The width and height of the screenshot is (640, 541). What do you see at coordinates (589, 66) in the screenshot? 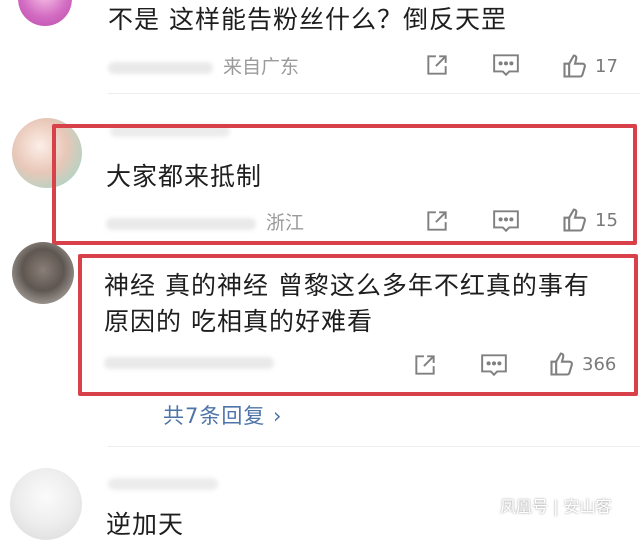
I see `like-button: 17` at bounding box center [589, 66].